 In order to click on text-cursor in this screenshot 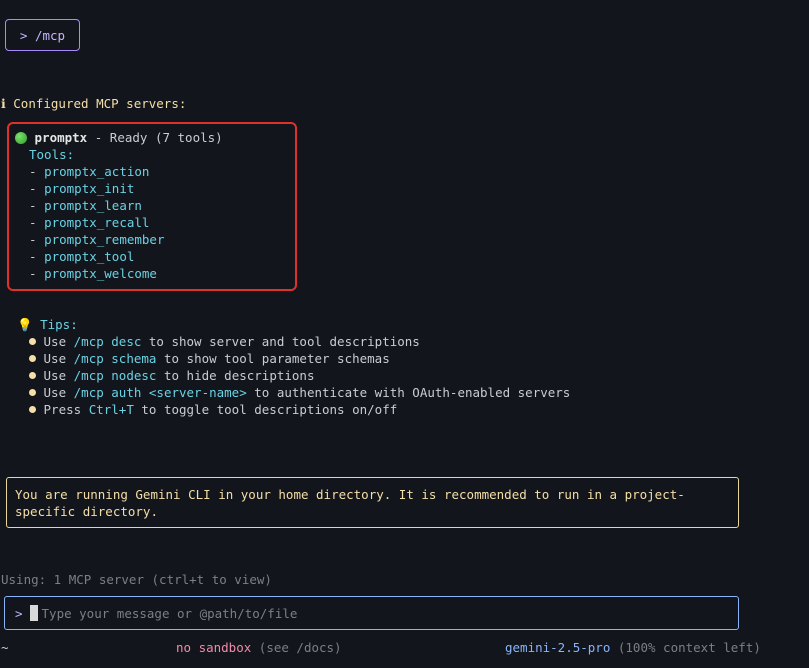, I will do `click(33, 613)`.